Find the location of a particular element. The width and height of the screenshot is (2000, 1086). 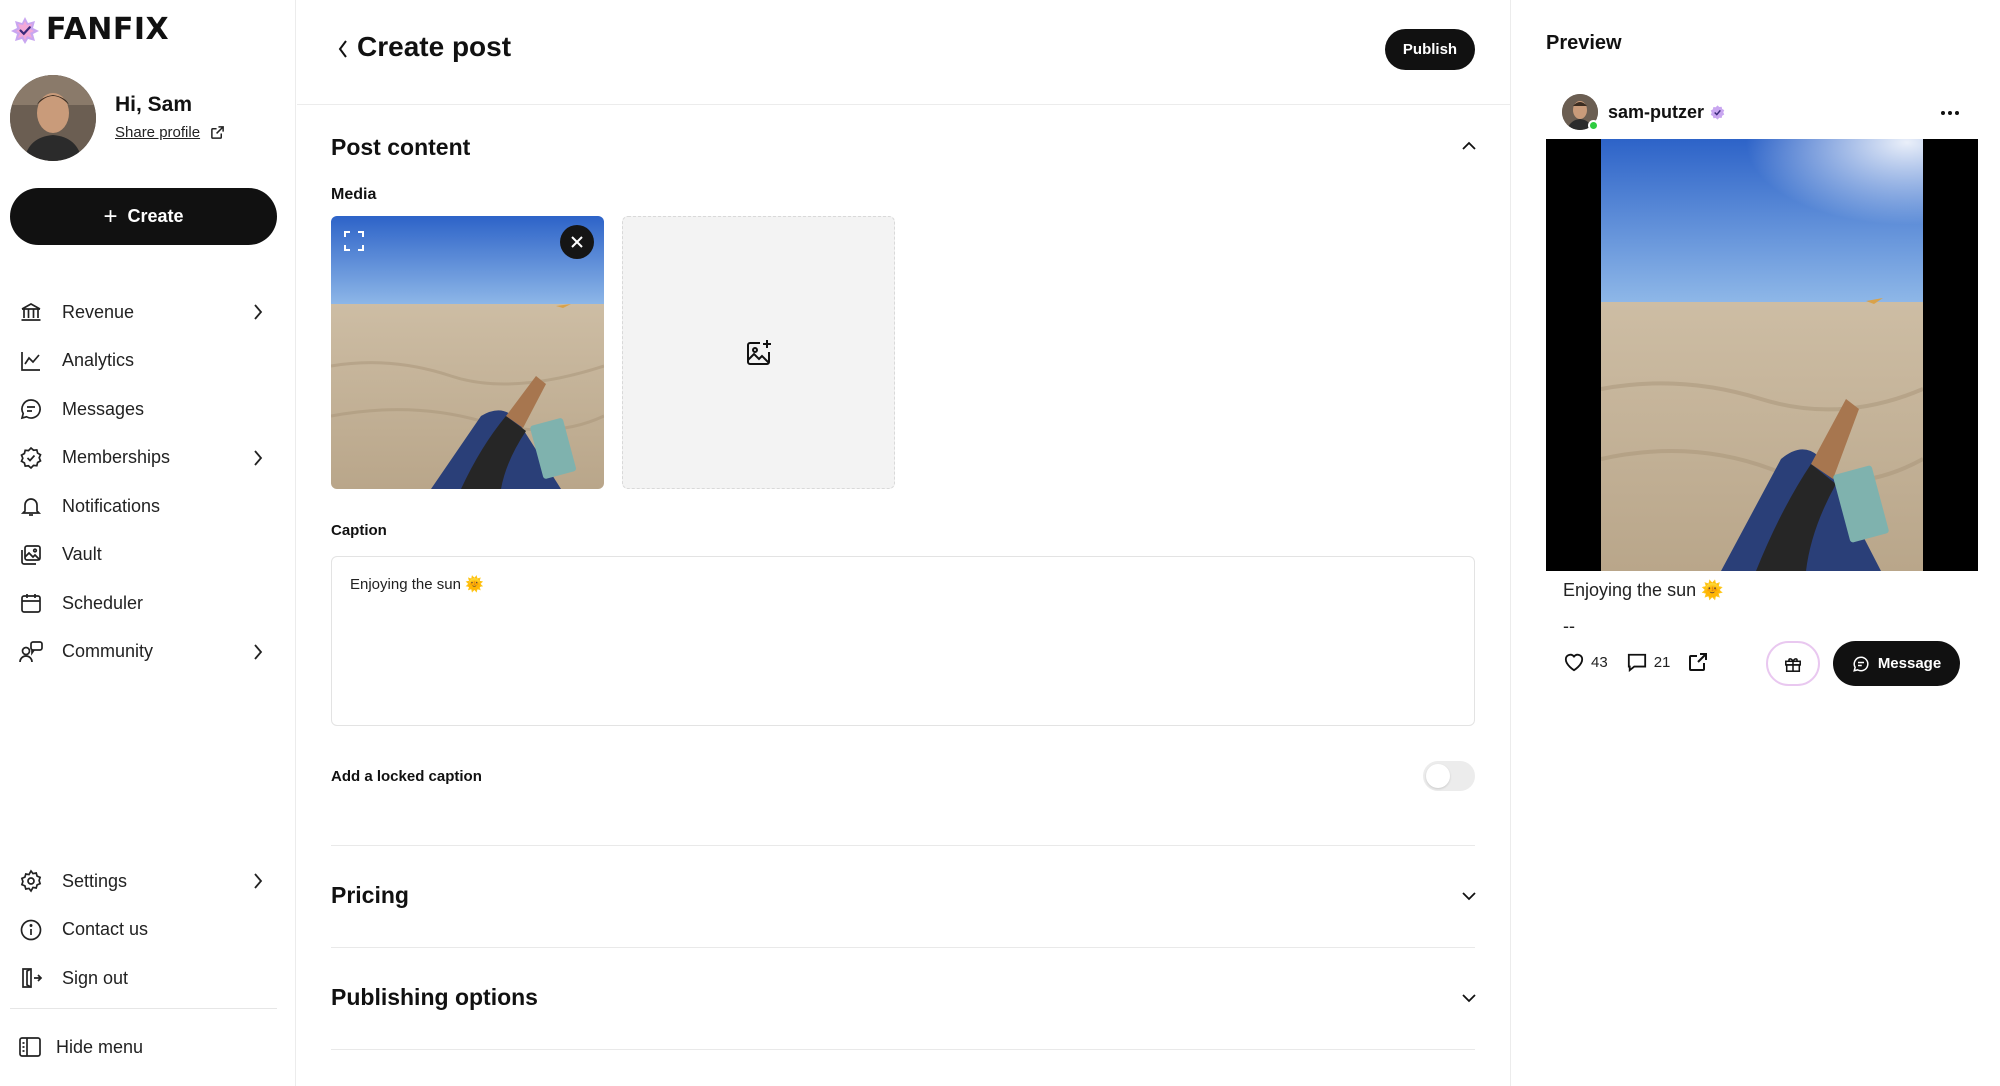

preview-media is located at coordinates (1762, 355).